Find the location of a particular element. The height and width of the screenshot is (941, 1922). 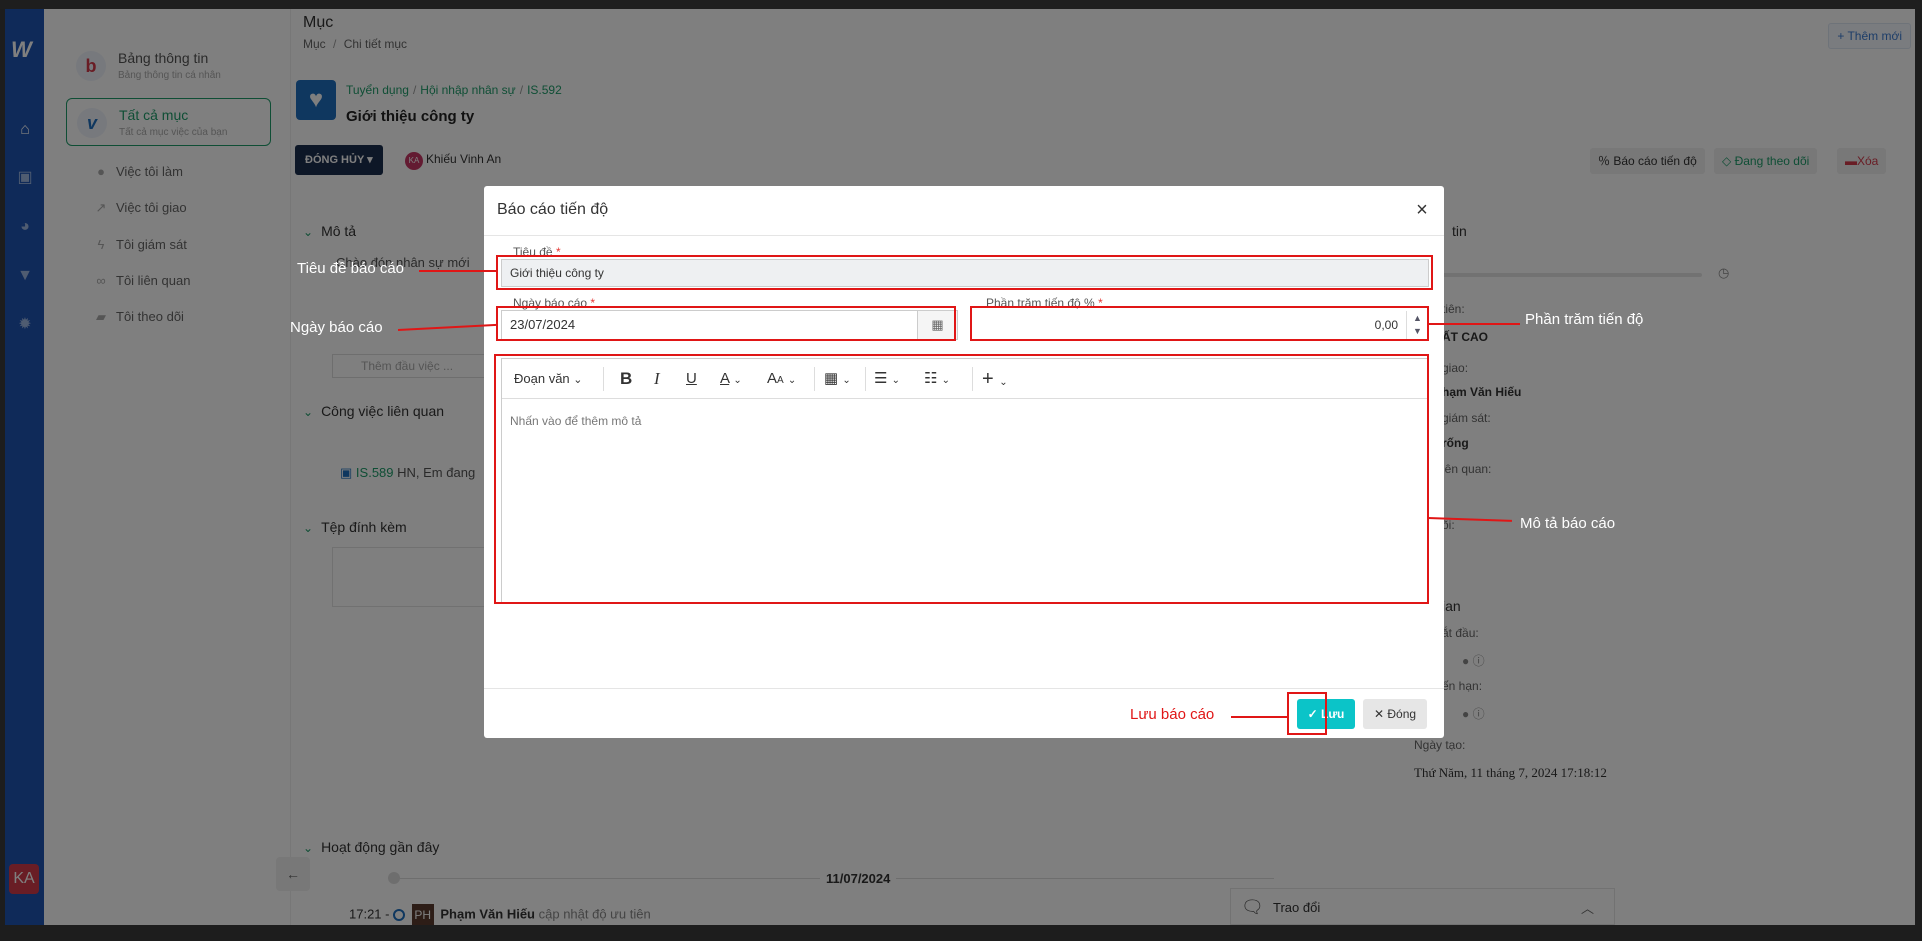

annotation-line-save is located at coordinates (1259, 717).